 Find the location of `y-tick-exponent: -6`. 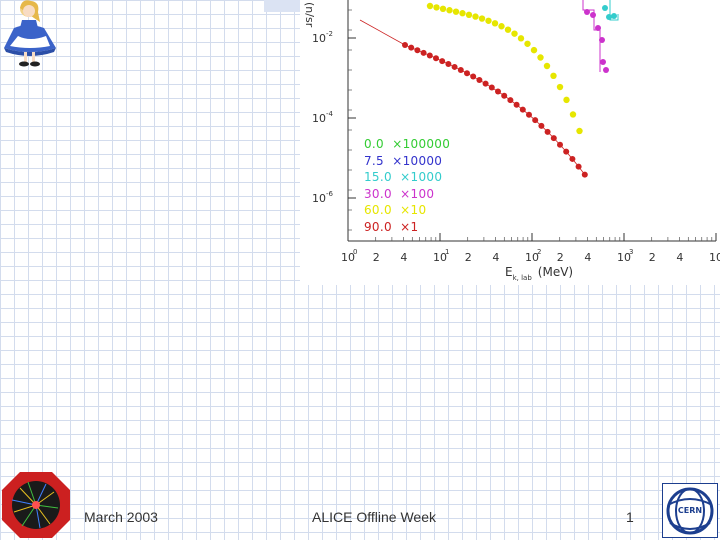

y-tick-exponent: -6 is located at coordinates (330, 194).